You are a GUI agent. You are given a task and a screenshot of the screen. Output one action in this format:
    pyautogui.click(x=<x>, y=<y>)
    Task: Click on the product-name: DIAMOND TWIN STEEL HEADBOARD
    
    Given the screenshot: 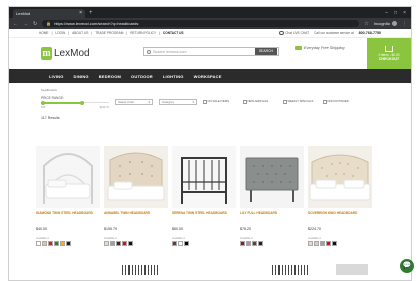 What is the action you would take?
    pyautogui.click(x=68, y=216)
    